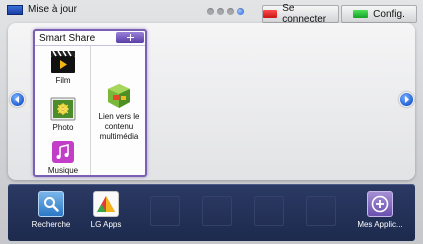 The width and height of the screenshot is (423, 244). Describe the element at coordinates (240, 11) in the screenshot. I see `page-dot-active` at that location.